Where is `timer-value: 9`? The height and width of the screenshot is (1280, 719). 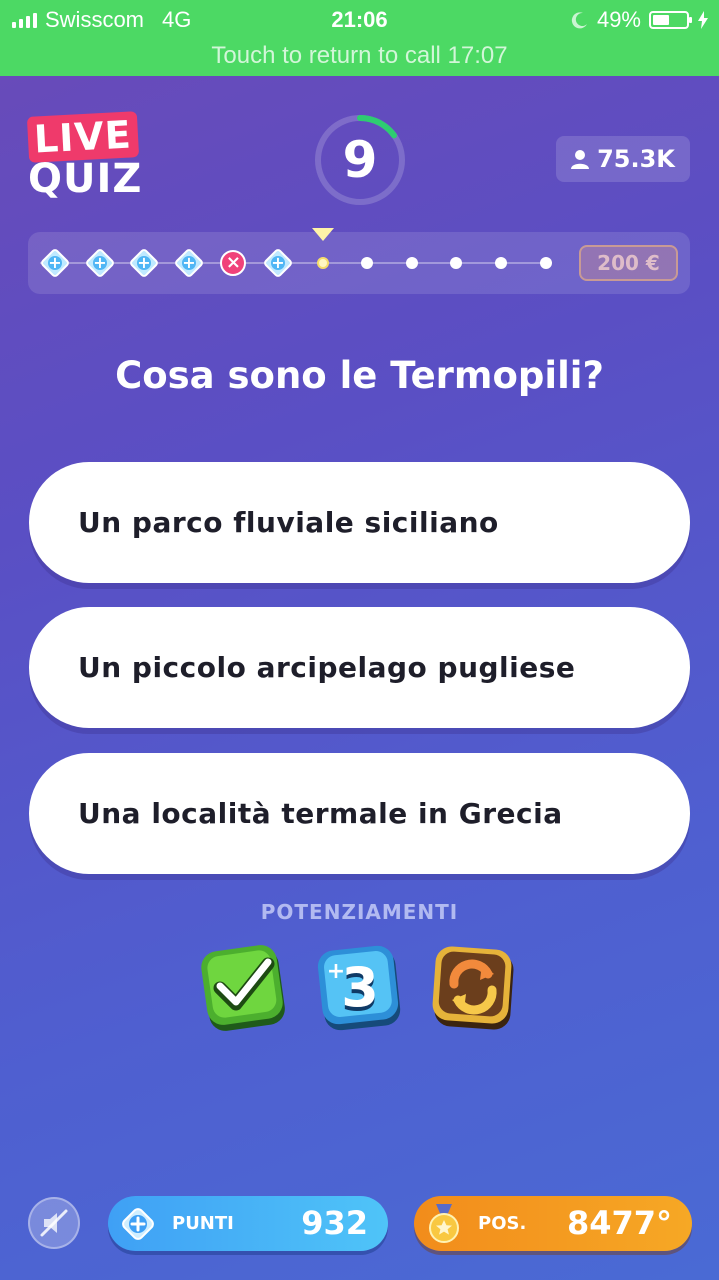 timer-value: 9 is located at coordinates (360, 160).